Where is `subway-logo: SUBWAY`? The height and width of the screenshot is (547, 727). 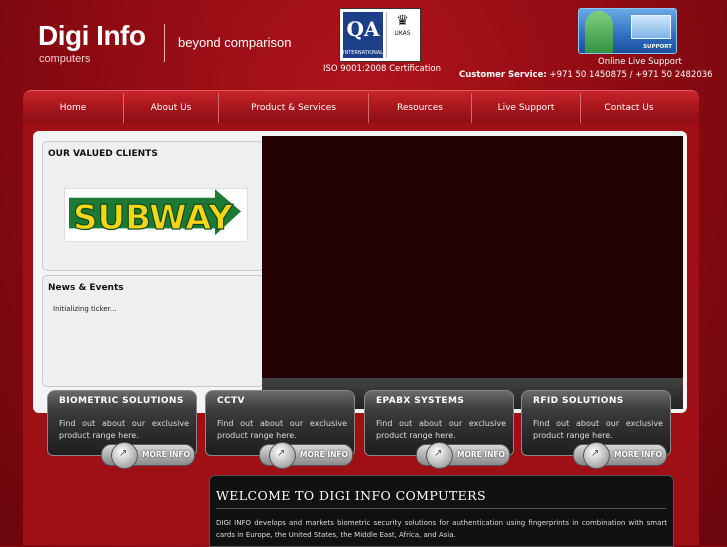
subway-logo: SUBWAY is located at coordinates (156, 215).